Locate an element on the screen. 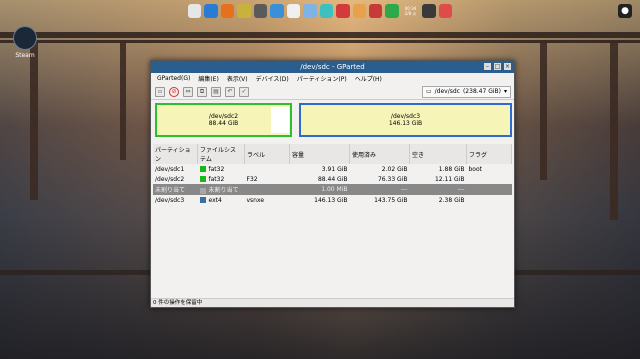  cell-used: 2.02 GiB is located at coordinates (380, 169).